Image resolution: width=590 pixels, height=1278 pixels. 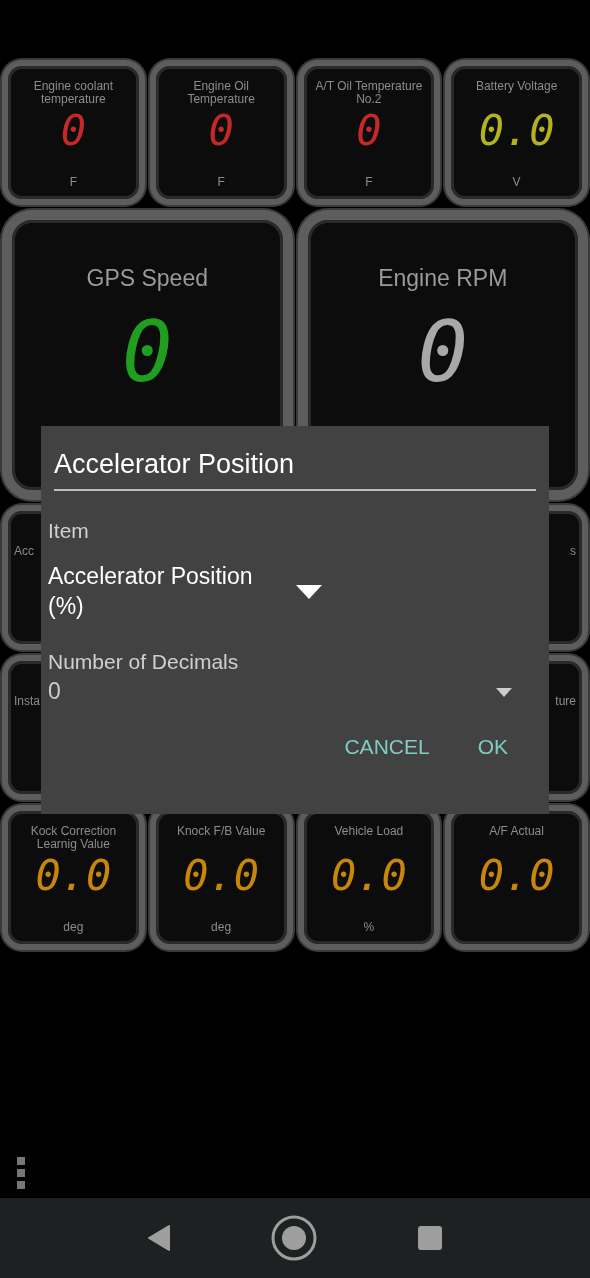 What do you see at coordinates (73, 838) in the screenshot?
I see `gauge-title: Kock Correction Learnig Value` at bounding box center [73, 838].